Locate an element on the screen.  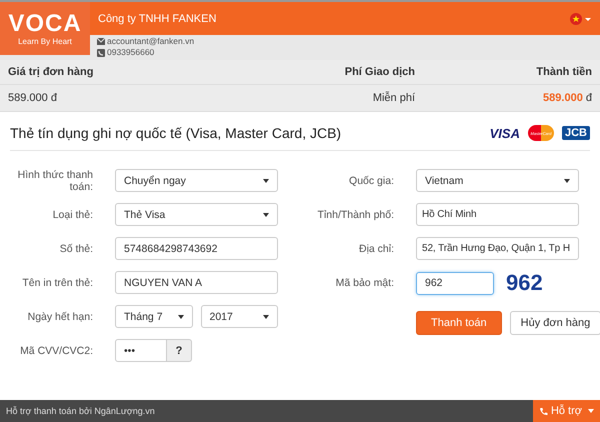
column-header: Phí Giao dịch is located at coordinates (380, 72).